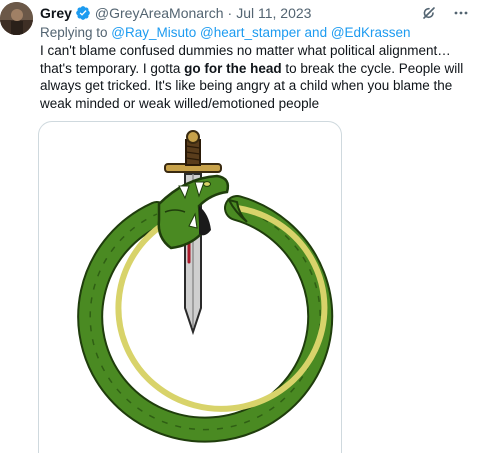 Image resolution: width=480 pixels, height=453 pixels. I want to click on tweet-header: Grey @GreyAreaMonarch · Jul 11, 2023, so click(175, 13).